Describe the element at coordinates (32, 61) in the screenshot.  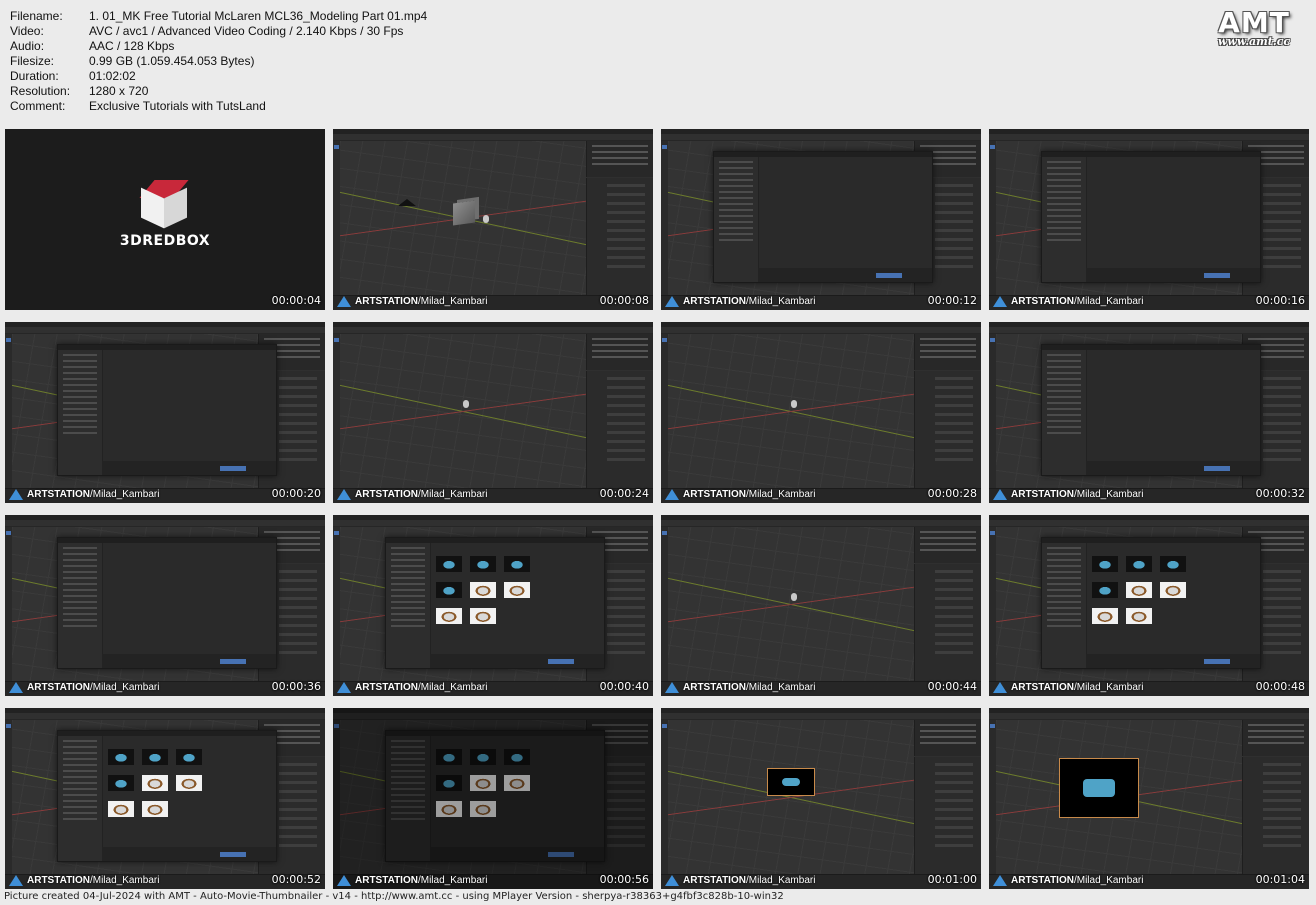
I see `info-key: Filesize:` at that location.